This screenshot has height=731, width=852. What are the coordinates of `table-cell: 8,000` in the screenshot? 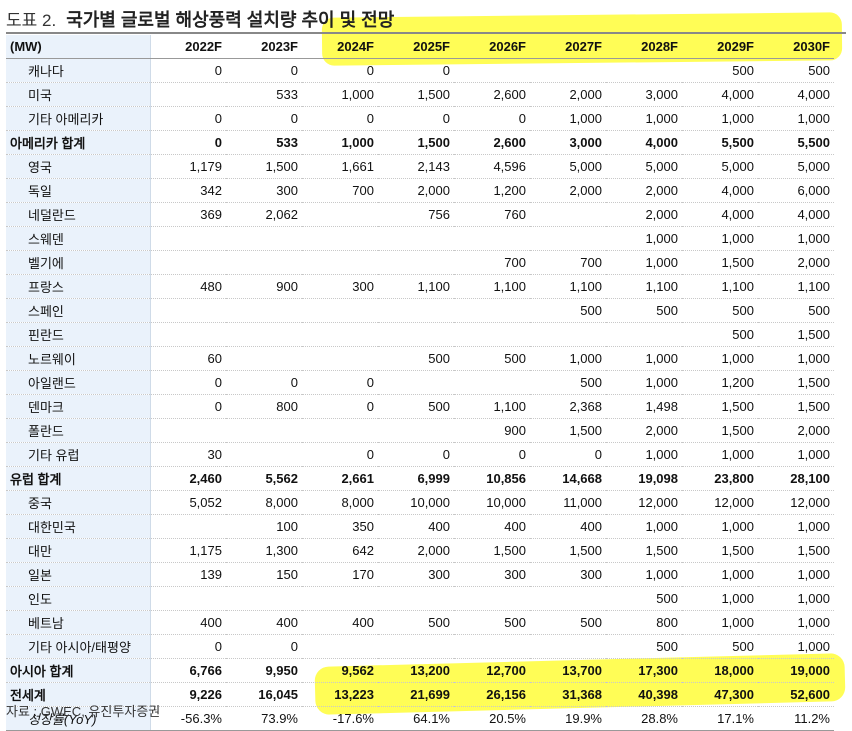 It's located at (264, 502).